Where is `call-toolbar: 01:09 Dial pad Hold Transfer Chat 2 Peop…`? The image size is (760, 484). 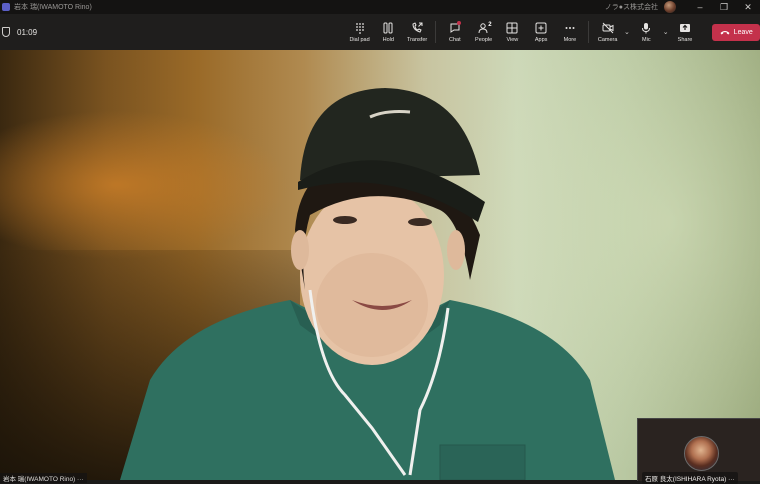 call-toolbar: 01:09 Dial pad Hold Transfer Chat 2 Peop… is located at coordinates (380, 32).